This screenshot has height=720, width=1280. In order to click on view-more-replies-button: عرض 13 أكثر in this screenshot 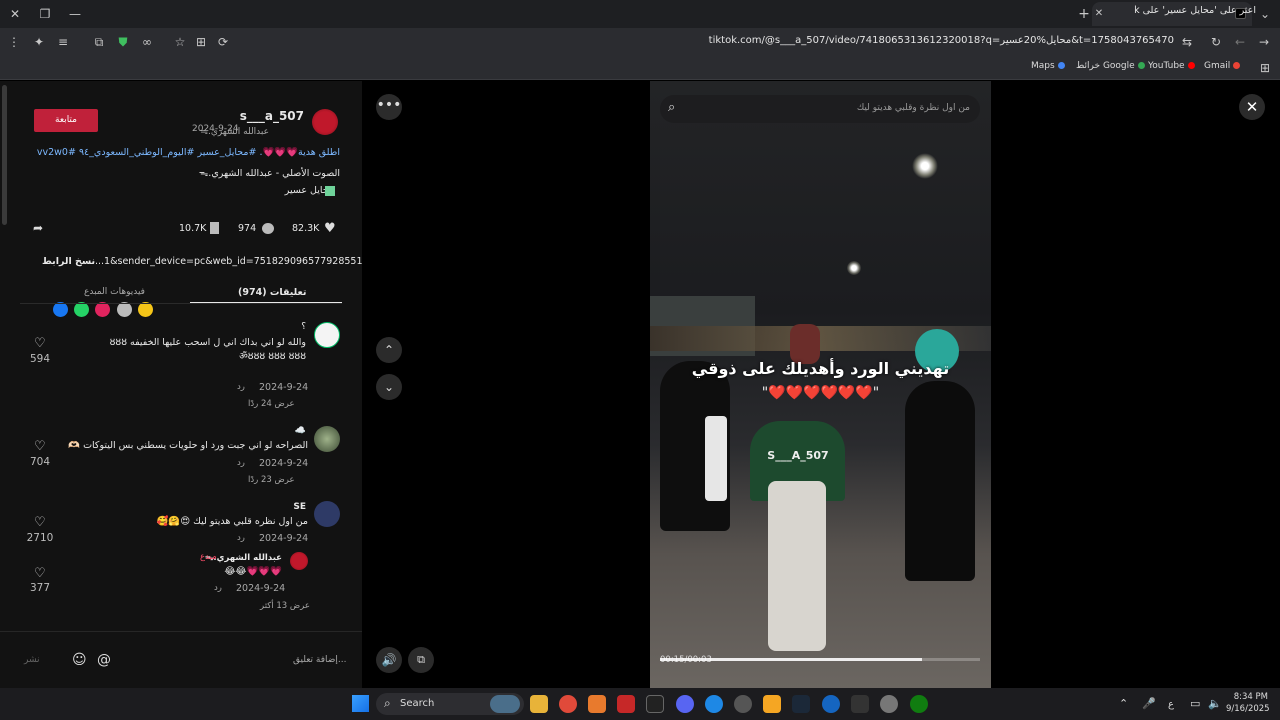, I will do `click(285, 606)`.